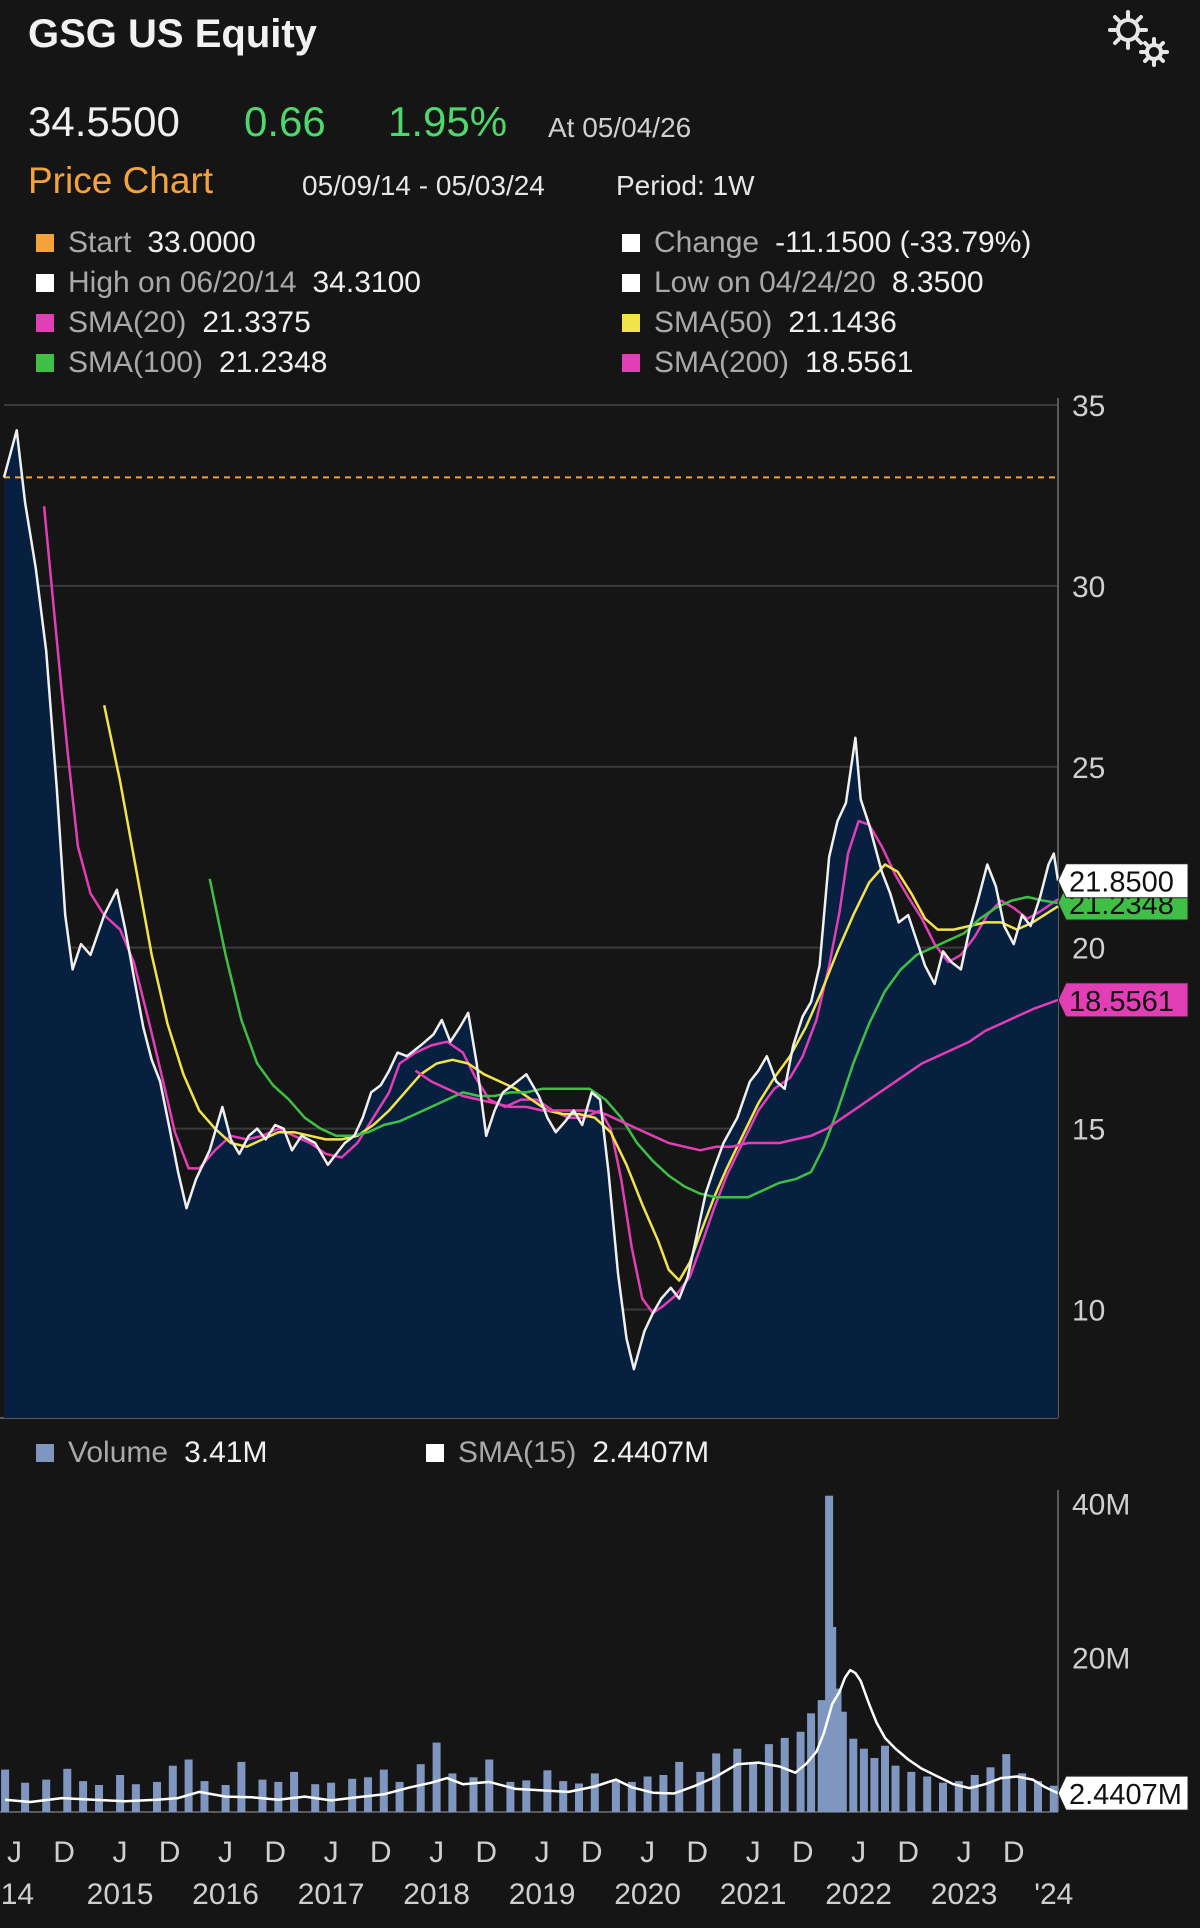  Describe the element at coordinates (964, 1894) in the screenshot. I see `x-tick-year-label: 2023` at that location.